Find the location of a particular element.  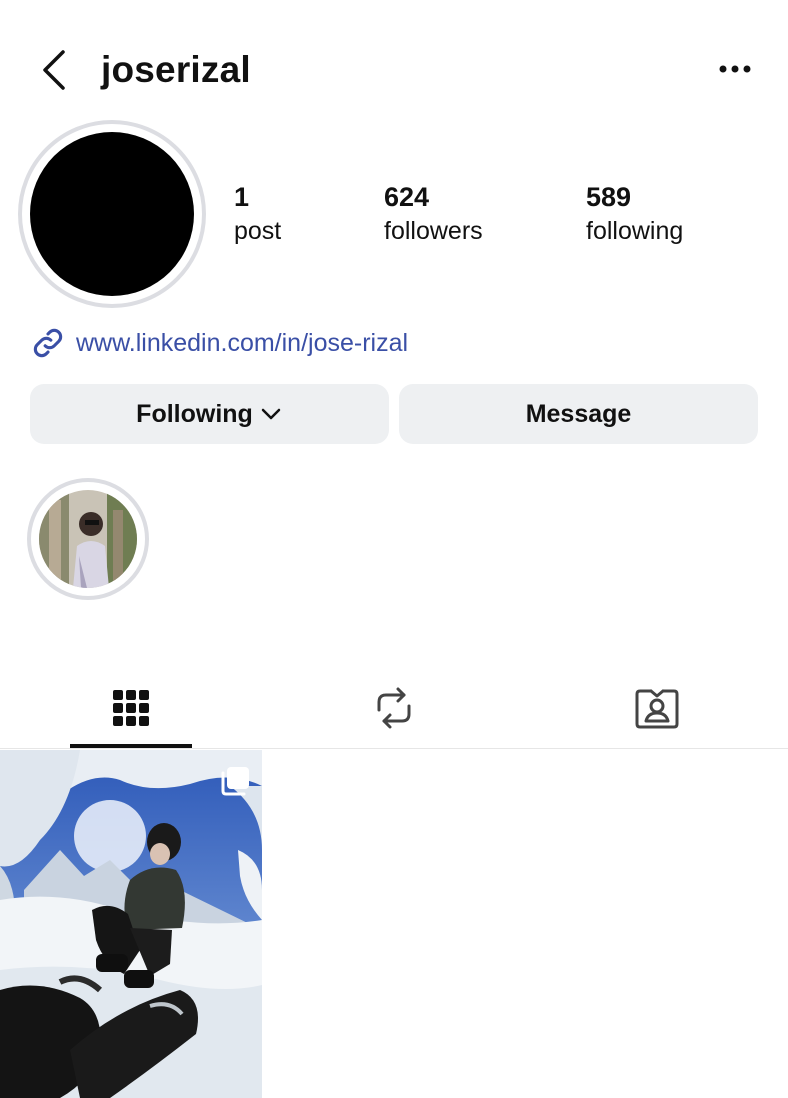

story-highlight is located at coordinates (88, 539).